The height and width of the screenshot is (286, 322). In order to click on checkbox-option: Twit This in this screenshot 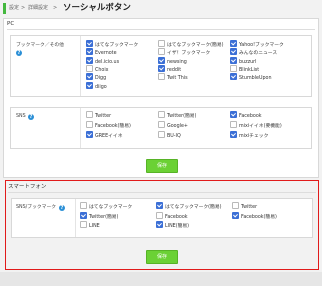, I will do `click(173, 77)`.